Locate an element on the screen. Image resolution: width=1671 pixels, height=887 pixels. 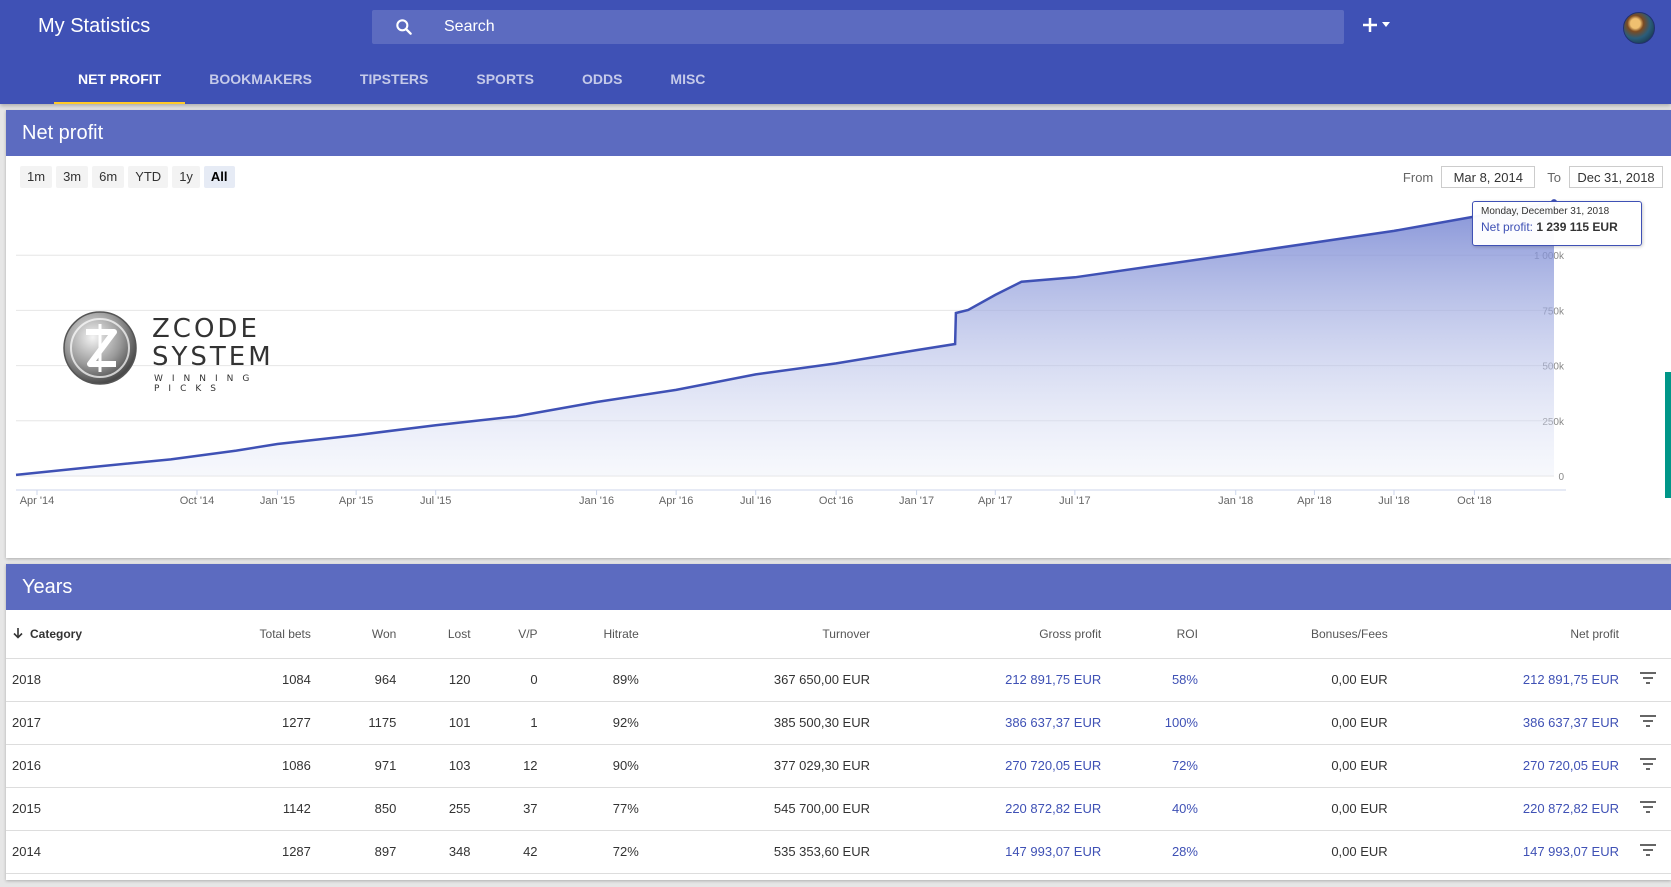
x-tick-label: Jan '15 is located at coordinates (277, 501).